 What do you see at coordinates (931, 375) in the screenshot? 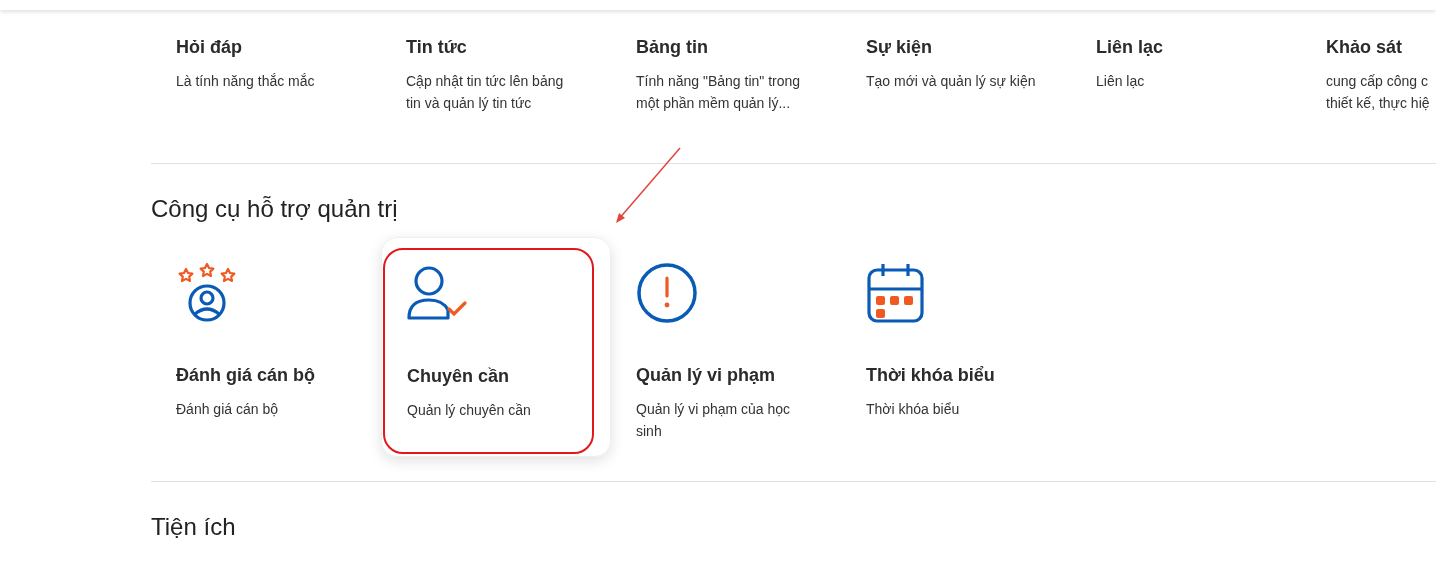
I see `tool-title: Thời khóa biểu` at bounding box center [931, 375].